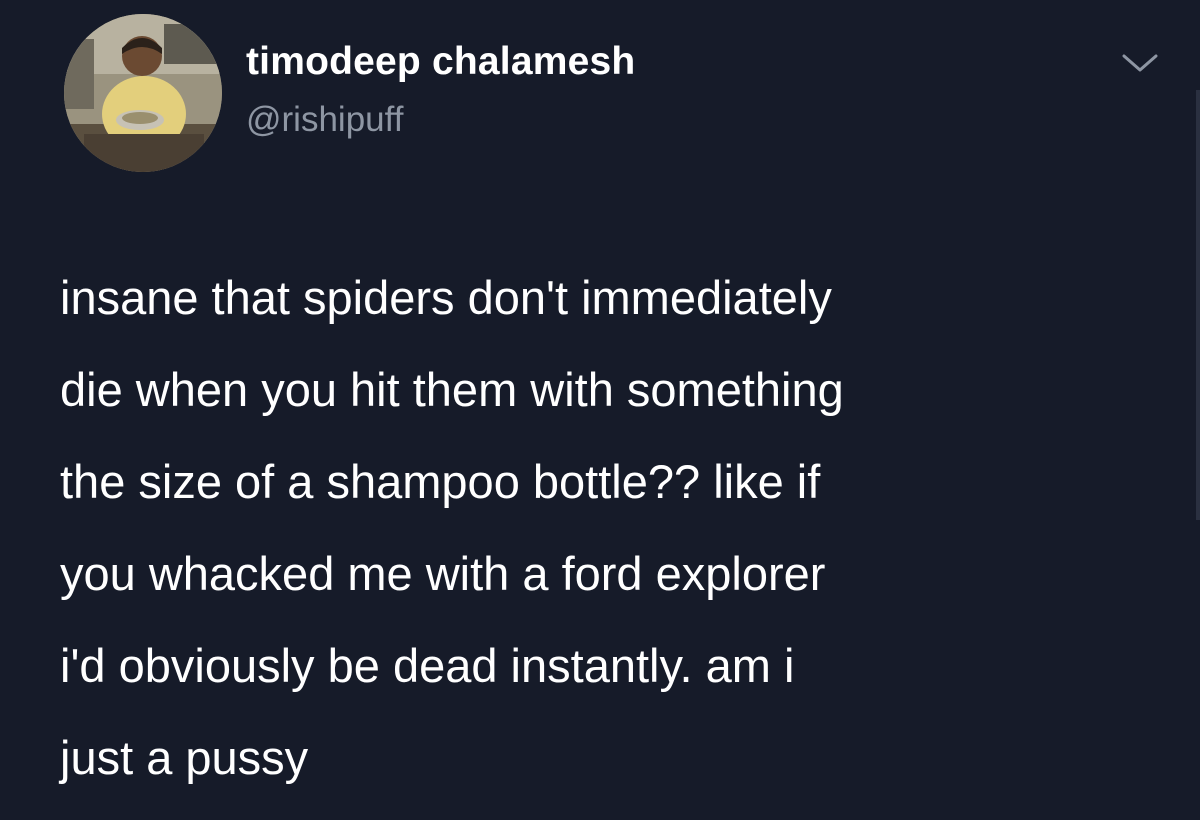  I want to click on profile-photo-icon, so click(143, 93).